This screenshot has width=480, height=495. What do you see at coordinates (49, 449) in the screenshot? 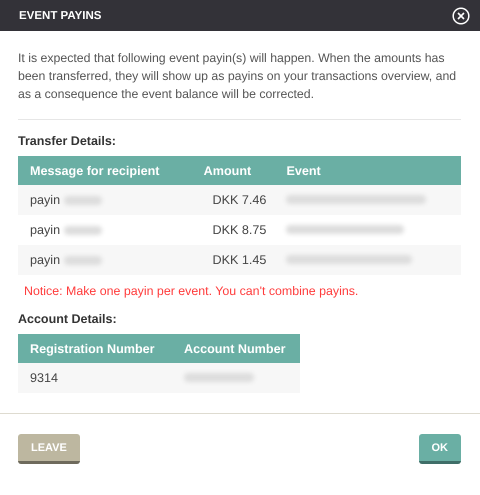
I see `leave-button: LEAVE` at bounding box center [49, 449].